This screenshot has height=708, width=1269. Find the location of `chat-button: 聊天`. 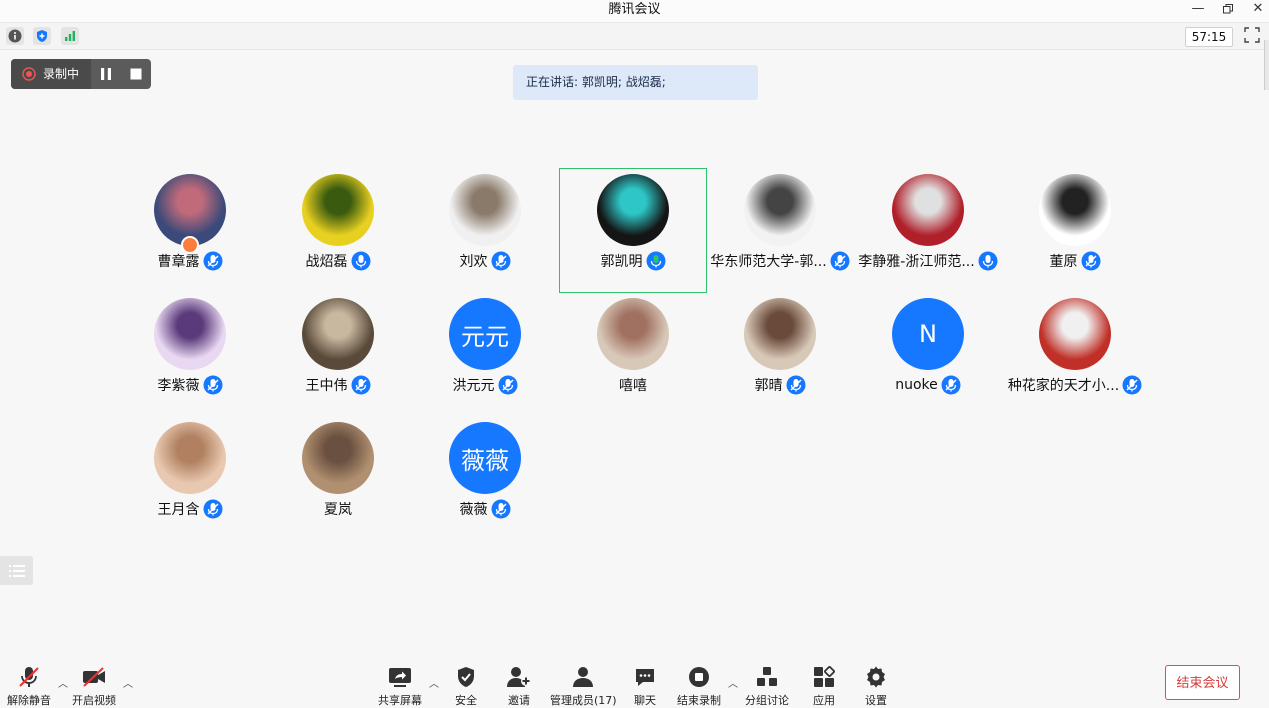

chat-button: 聊天 is located at coordinates (645, 686).